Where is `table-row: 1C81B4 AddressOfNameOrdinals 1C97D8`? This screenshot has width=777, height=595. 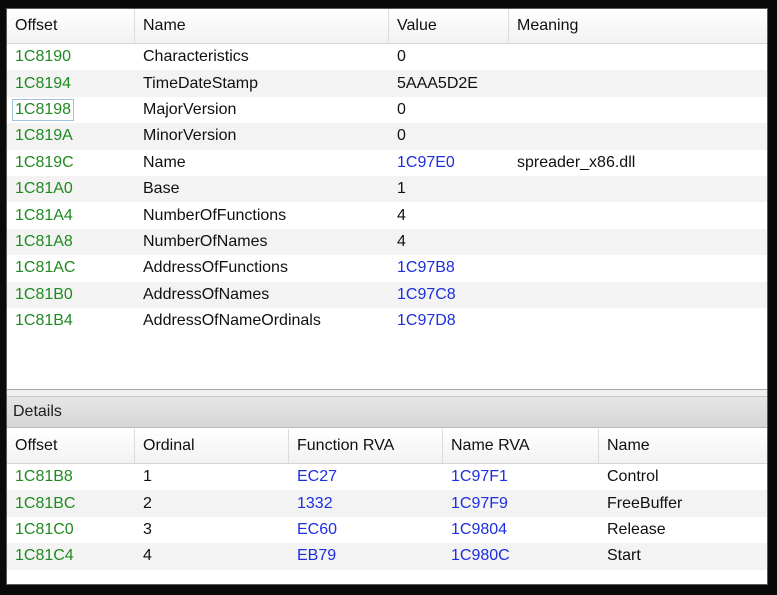
table-row: 1C81B4 AddressOfNameOrdinals 1C97D8 is located at coordinates (387, 321).